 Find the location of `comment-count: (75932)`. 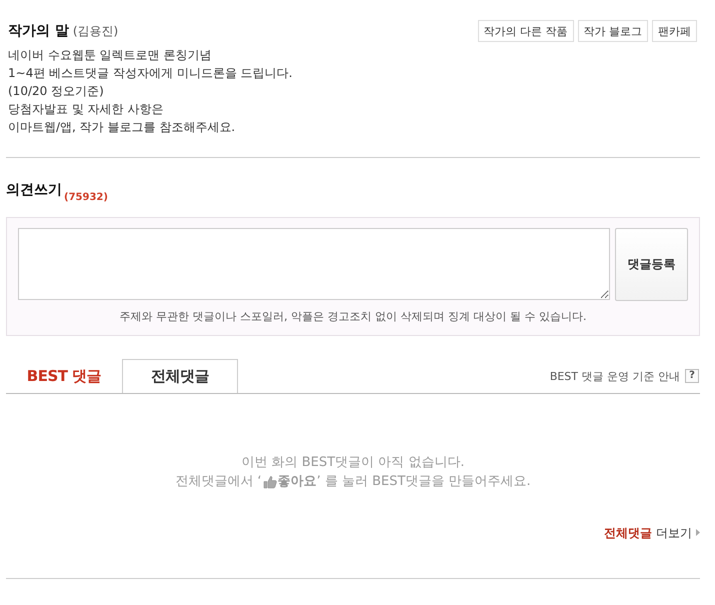

comment-count: (75932) is located at coordinates (86, 198).